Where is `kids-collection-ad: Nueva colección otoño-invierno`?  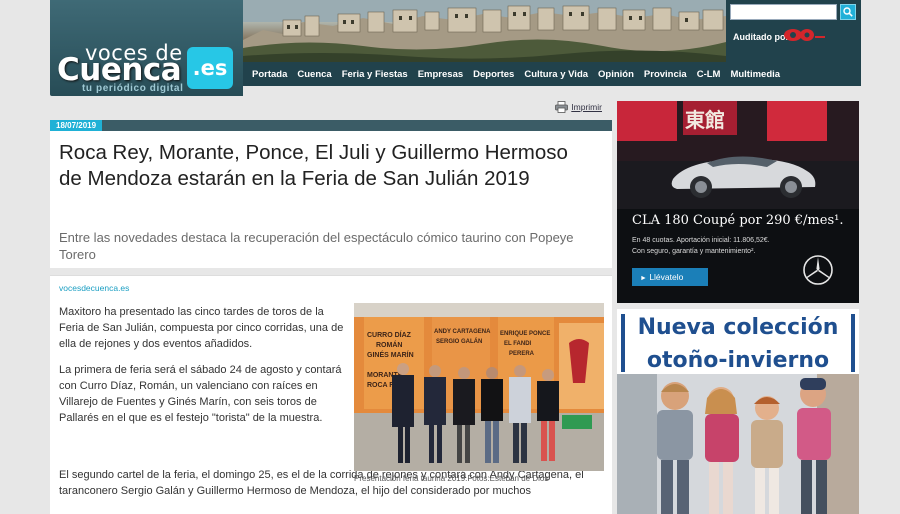
kids-collection-ad: Nueva colección otoño-invierno is located at coordinates (738, 411).